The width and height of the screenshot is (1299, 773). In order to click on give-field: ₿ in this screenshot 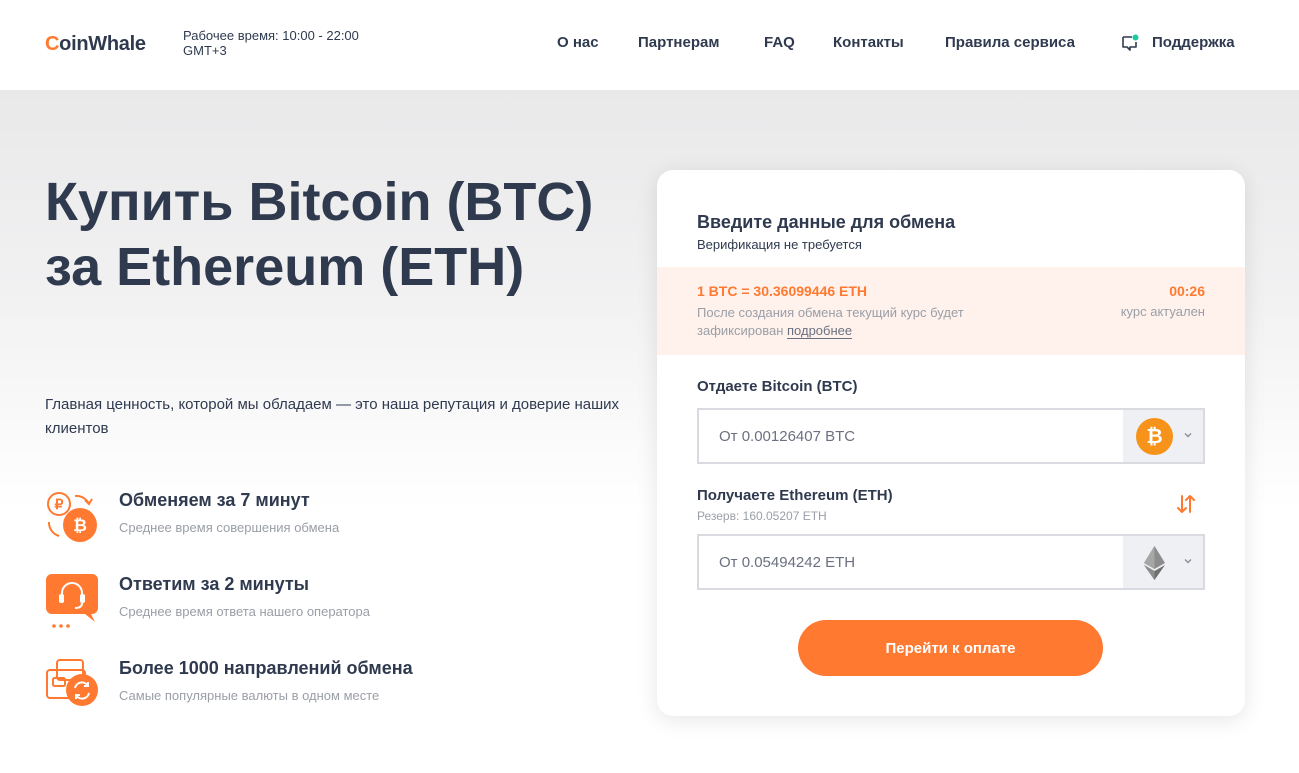, I will do `click(951, 436)`.